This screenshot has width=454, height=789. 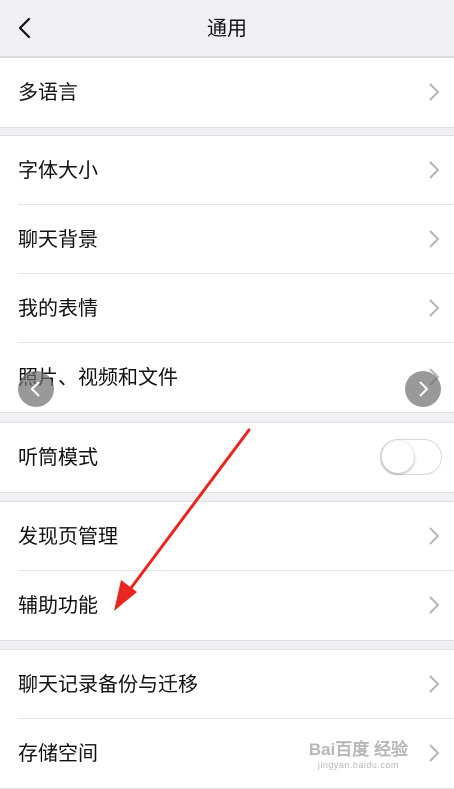 I want to click on page-title: 通用, so click(x=227, y=28).